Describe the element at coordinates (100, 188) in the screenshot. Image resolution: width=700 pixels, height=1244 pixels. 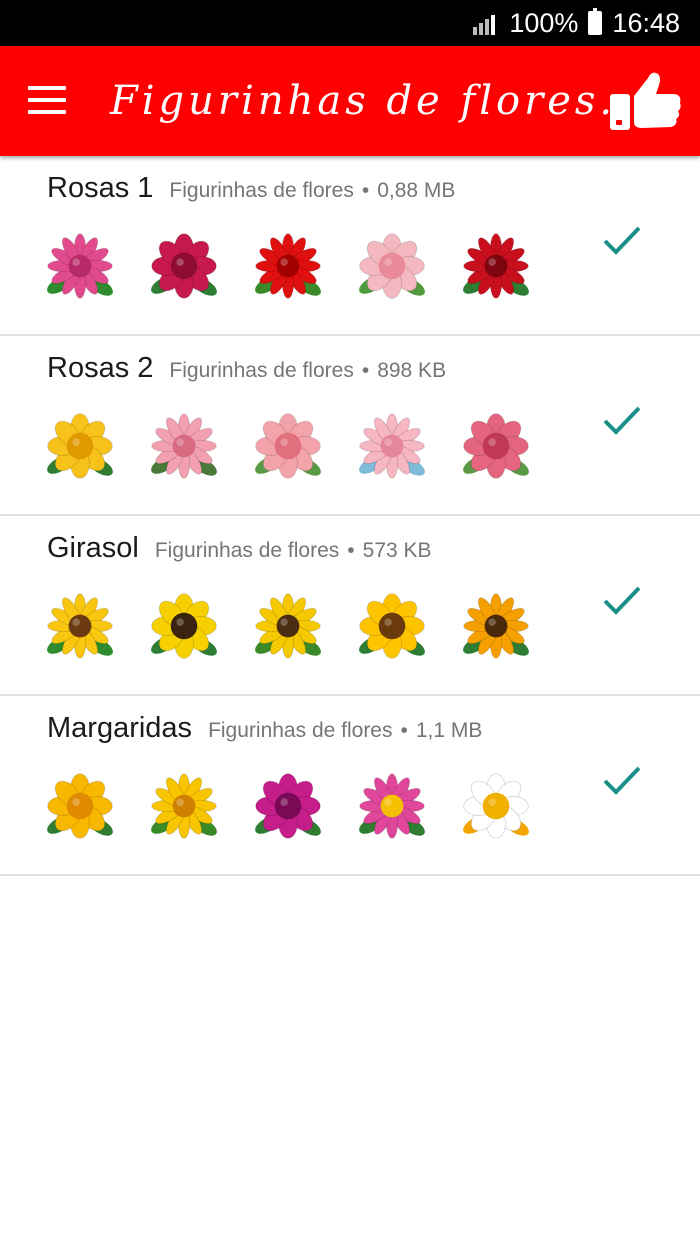
I see `pack-name: Rosas 1` at that location.